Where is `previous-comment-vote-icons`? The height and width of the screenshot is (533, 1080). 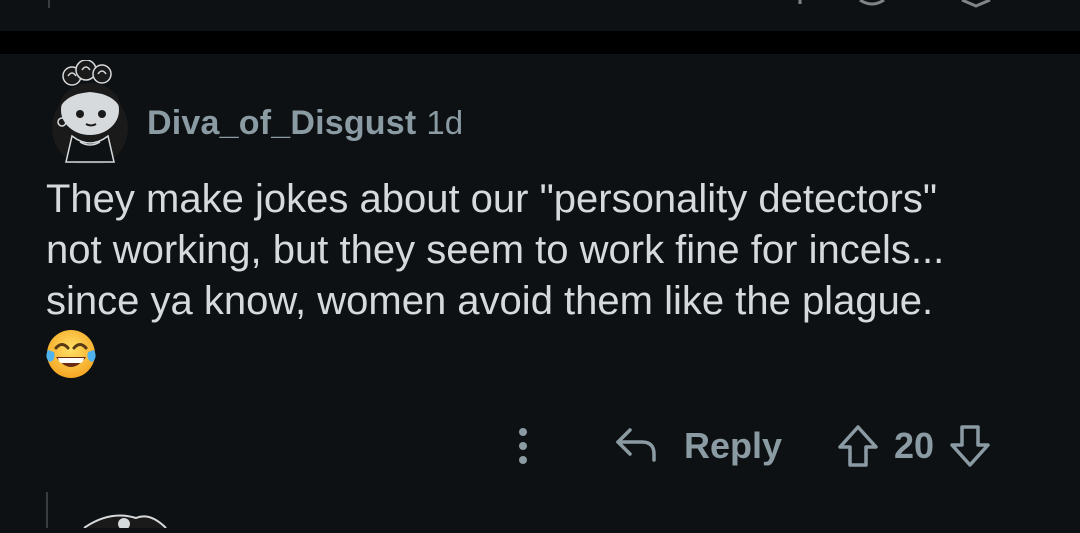
previous-comment-vote-icons is located at coordinates (894, 4).